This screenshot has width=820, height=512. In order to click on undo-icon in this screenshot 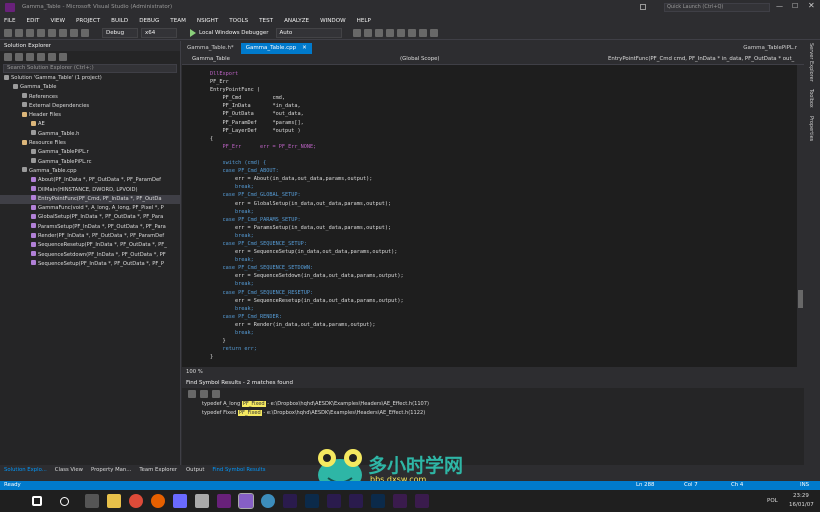, I will do `click(74, 32)`.